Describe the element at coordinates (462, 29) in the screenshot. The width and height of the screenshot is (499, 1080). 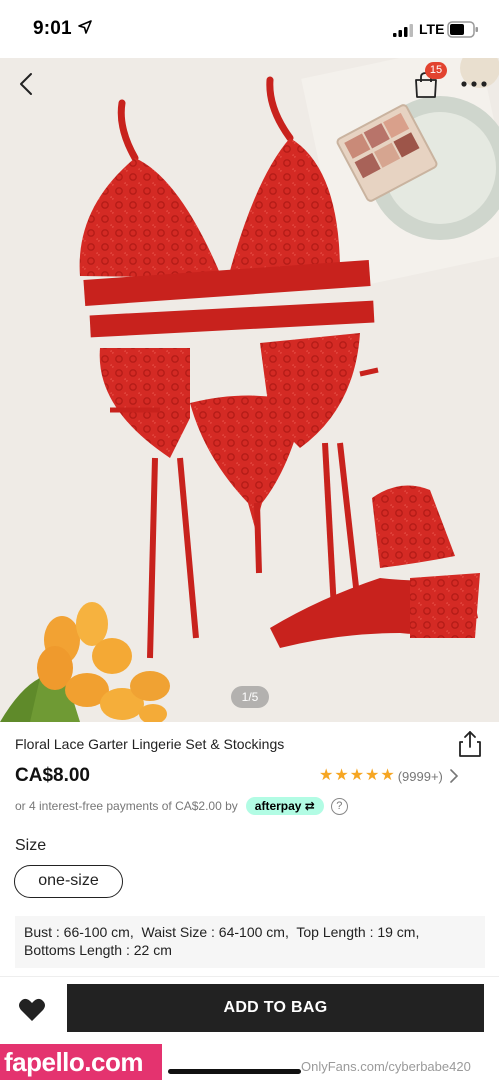
I see `battery-icon` at that location.